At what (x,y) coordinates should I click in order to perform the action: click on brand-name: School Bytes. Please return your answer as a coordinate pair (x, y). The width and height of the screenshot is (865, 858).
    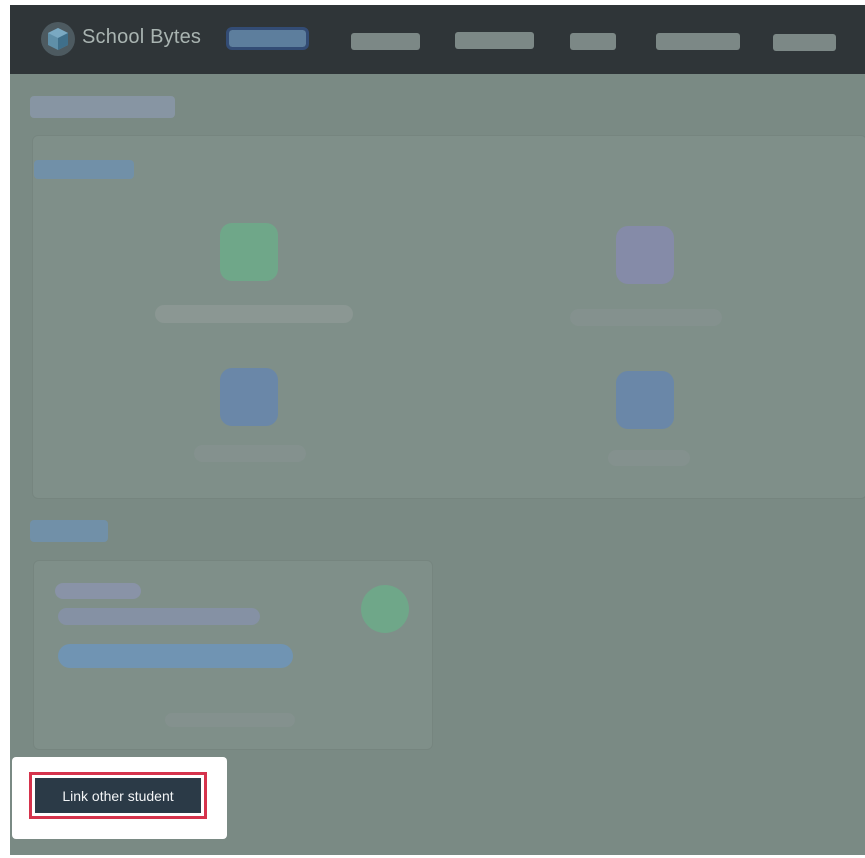
    Looking at the image, I should click on (142, 37).